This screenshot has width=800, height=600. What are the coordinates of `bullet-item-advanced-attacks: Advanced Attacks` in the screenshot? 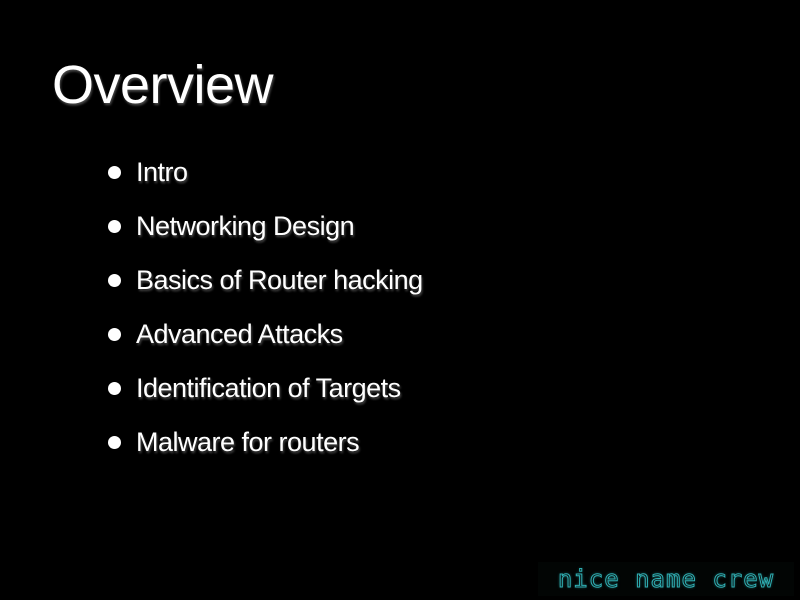 It's located at (265, 334).